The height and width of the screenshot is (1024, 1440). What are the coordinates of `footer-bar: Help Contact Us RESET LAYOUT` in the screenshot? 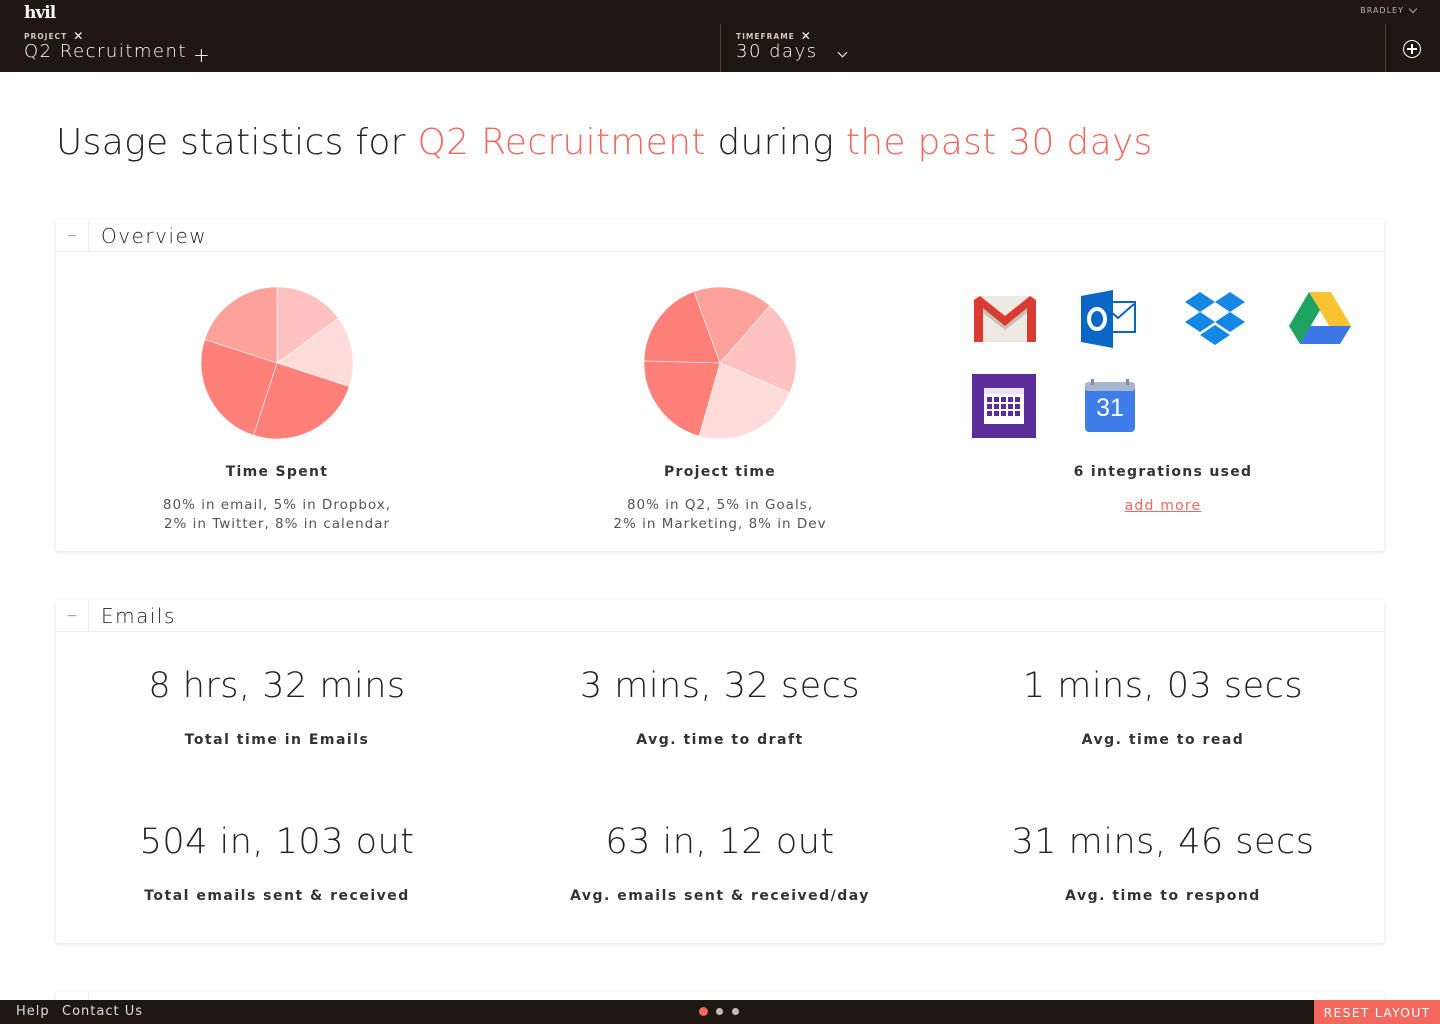 It's located at (720, 1012).